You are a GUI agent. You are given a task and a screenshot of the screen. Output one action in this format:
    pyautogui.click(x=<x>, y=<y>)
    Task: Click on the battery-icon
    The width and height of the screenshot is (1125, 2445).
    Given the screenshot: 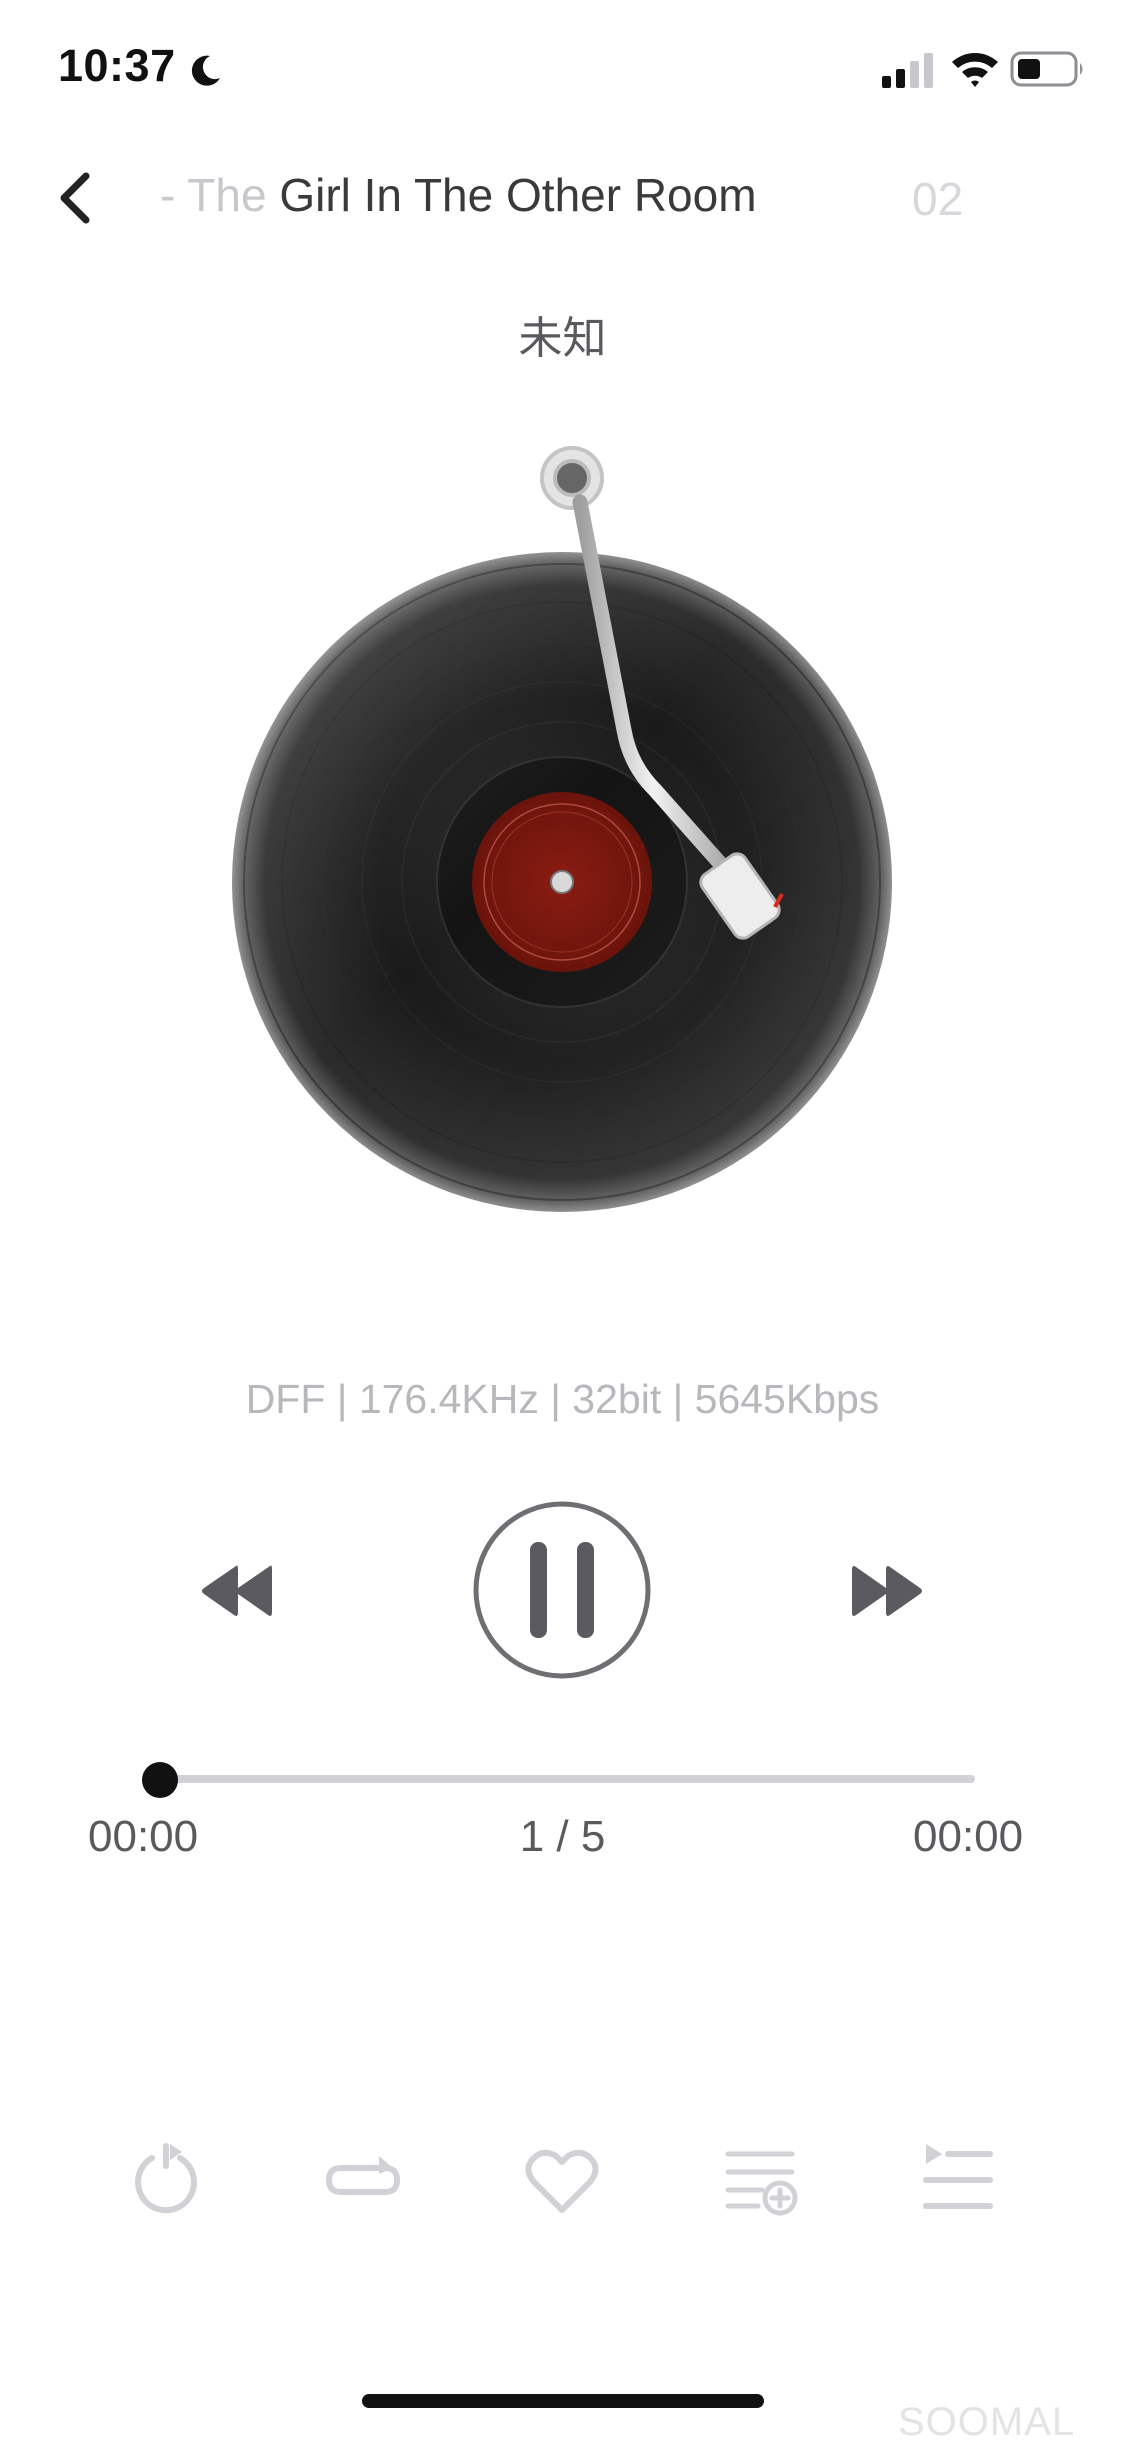 What is the action you would take?
    pyautogui.click(x=1046, y=69)
    